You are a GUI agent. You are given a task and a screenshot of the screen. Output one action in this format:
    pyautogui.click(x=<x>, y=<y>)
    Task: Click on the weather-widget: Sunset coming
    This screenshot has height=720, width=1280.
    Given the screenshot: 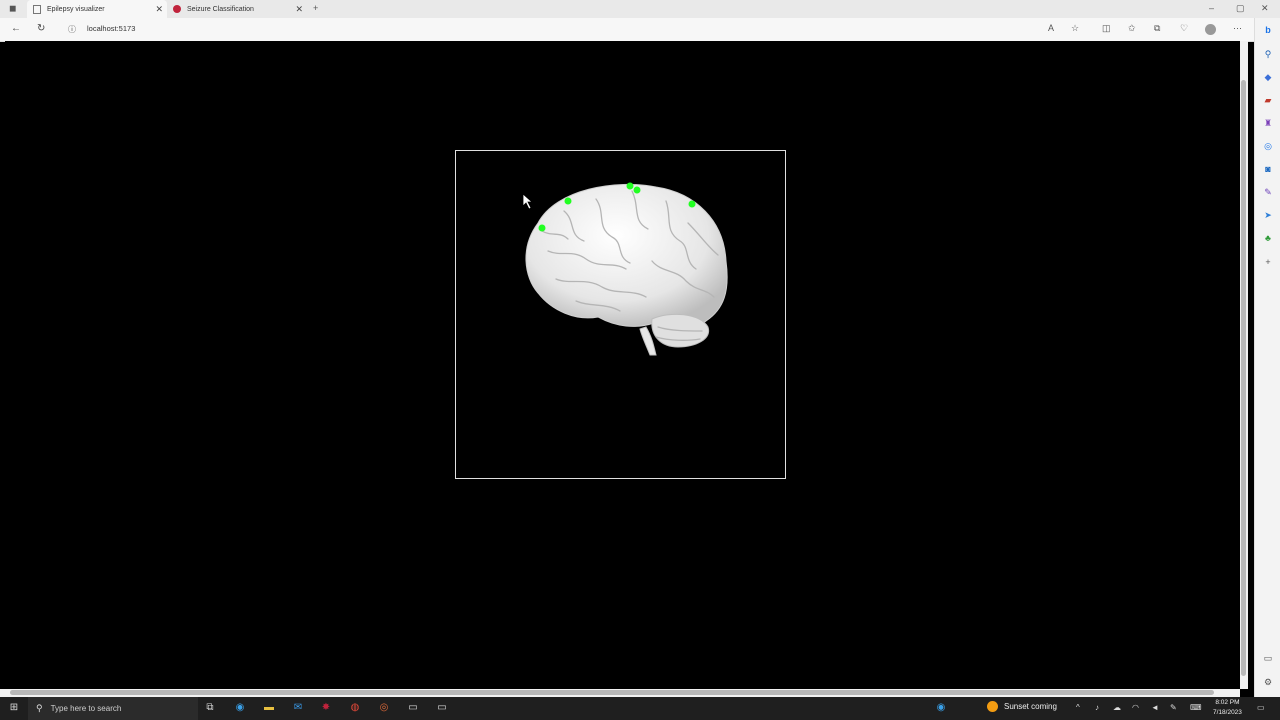 What is the action you would take?
    pyautogui.click(x=1022, y=706)
    